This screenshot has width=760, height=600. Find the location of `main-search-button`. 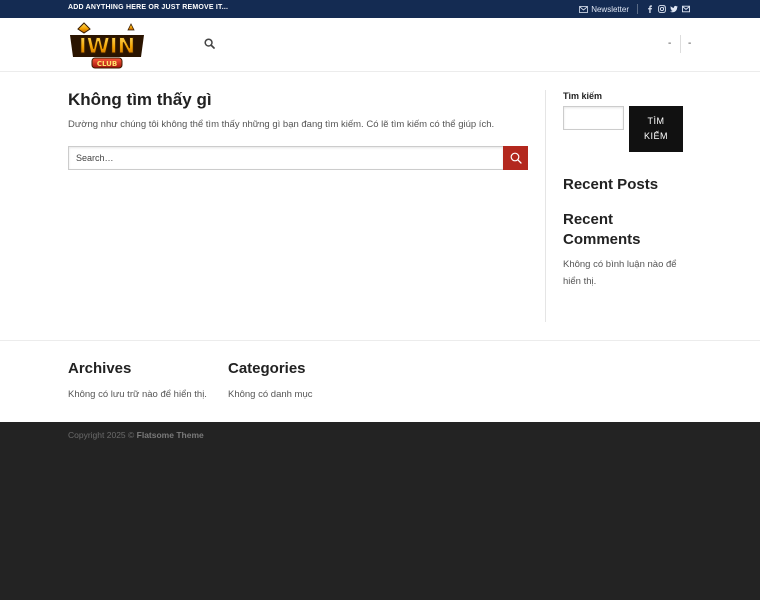

main-search-button is located at coordinates (515, 158).